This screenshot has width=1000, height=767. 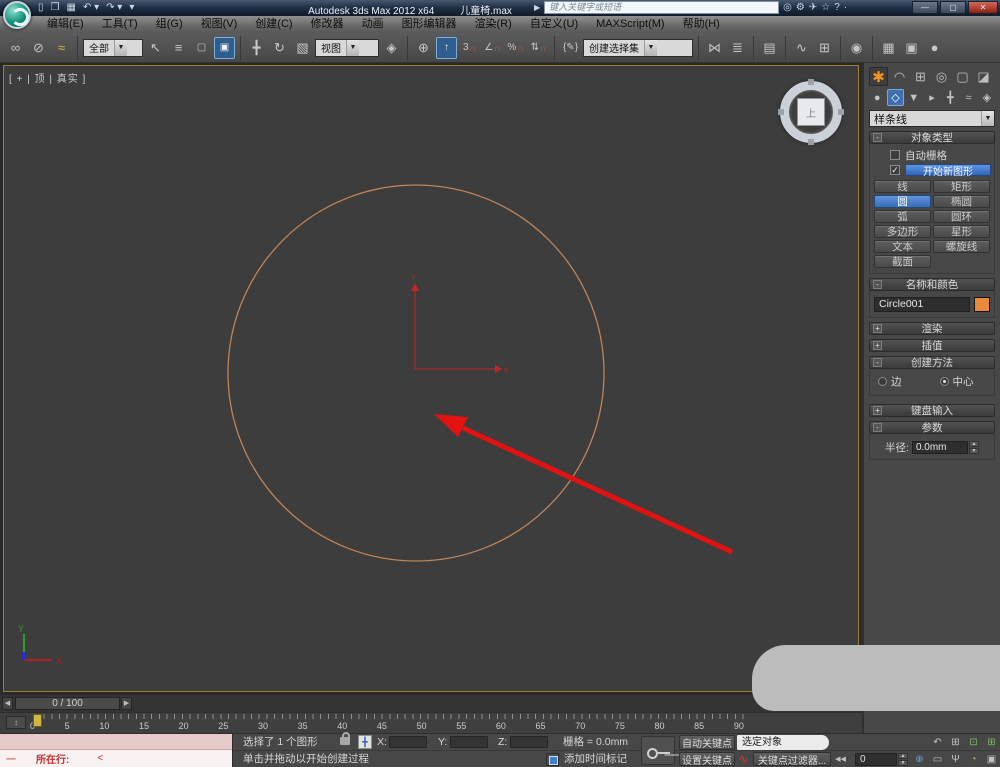 What do you see at coordinates (347, 47) in the screenshot?
I see `reference-coordinate-dropdown: 视图 ▼` at bounding box center [347, 47].